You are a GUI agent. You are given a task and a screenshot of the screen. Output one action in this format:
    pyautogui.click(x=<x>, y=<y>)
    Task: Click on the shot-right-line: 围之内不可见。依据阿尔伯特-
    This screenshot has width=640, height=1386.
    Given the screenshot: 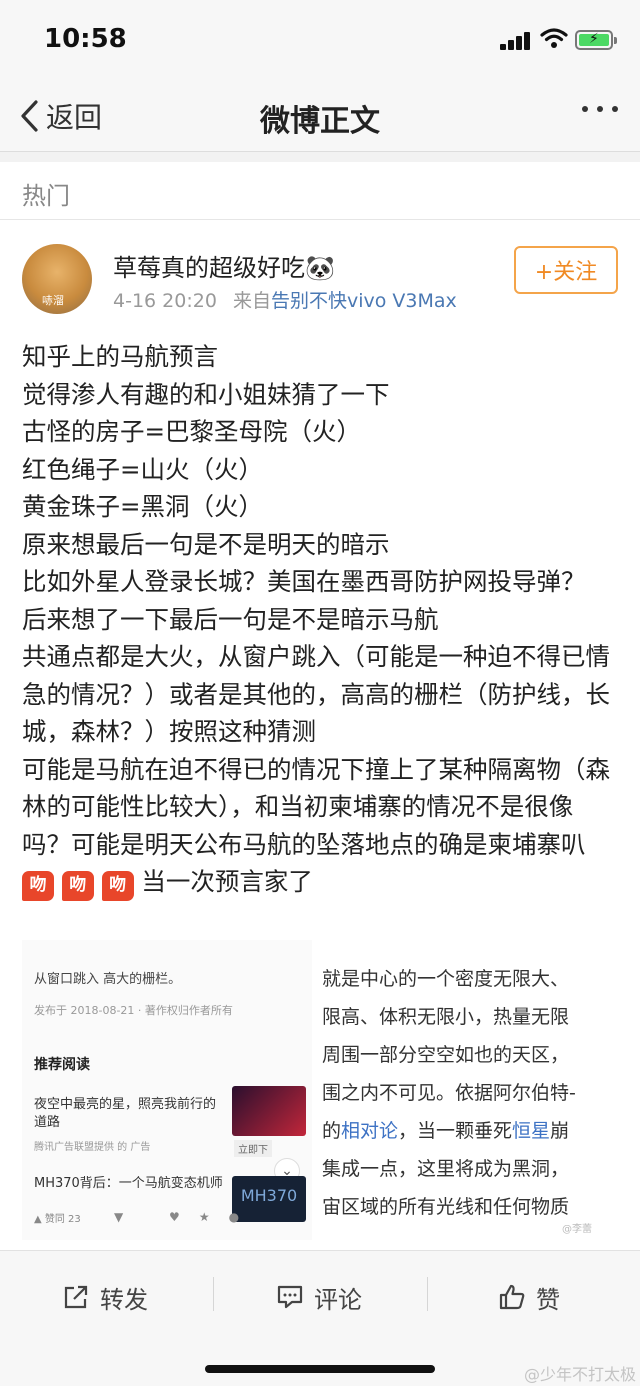 What is the action you would take?
    pyautogui.click(x=449, y=1093)
    